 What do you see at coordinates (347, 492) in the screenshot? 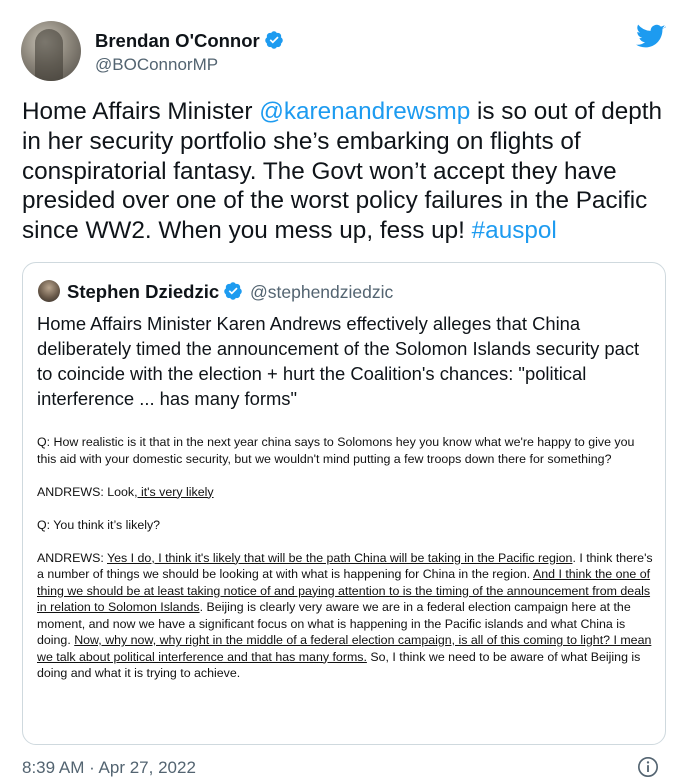
I see `transcript-answer: ANDREWS: Look, it's very likely` at bounding box center [347, 492].